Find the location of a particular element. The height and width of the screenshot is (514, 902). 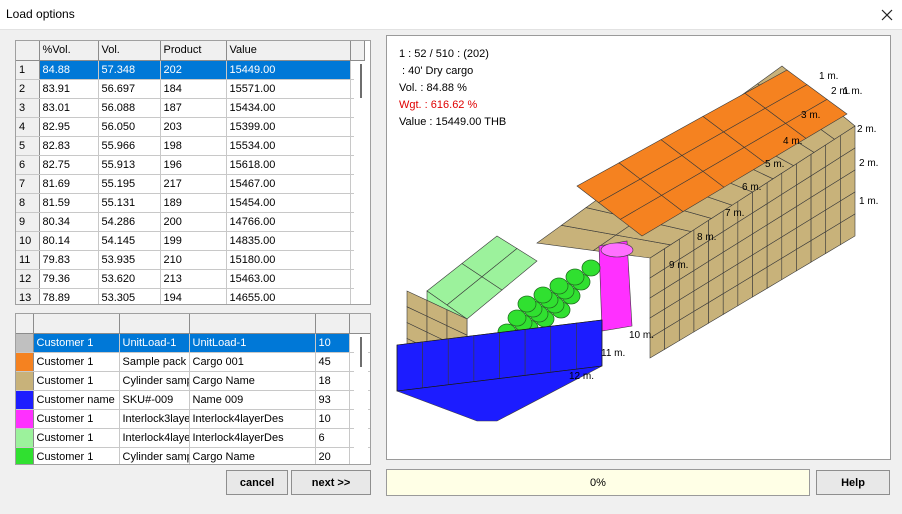

close-icon is located at coordinates (887, 15).